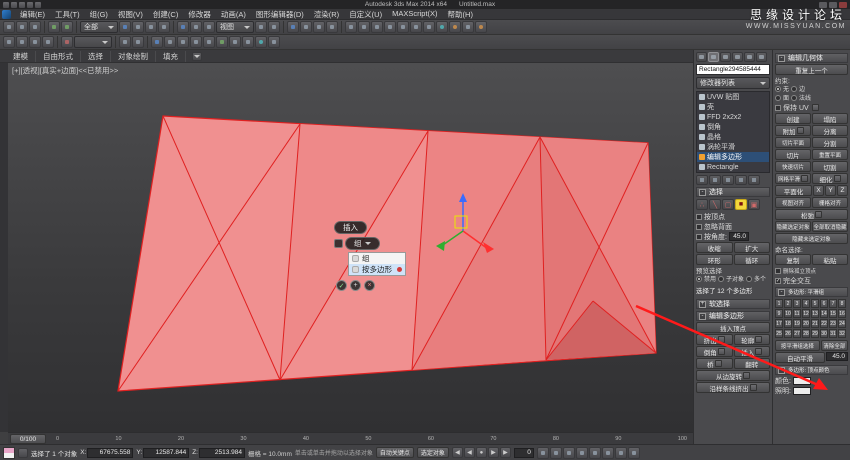 The width and height of the screenshot is (850, 460). Describe the element at coordinates (377, 27) in the screenshot. I see `align-icon` at that location.